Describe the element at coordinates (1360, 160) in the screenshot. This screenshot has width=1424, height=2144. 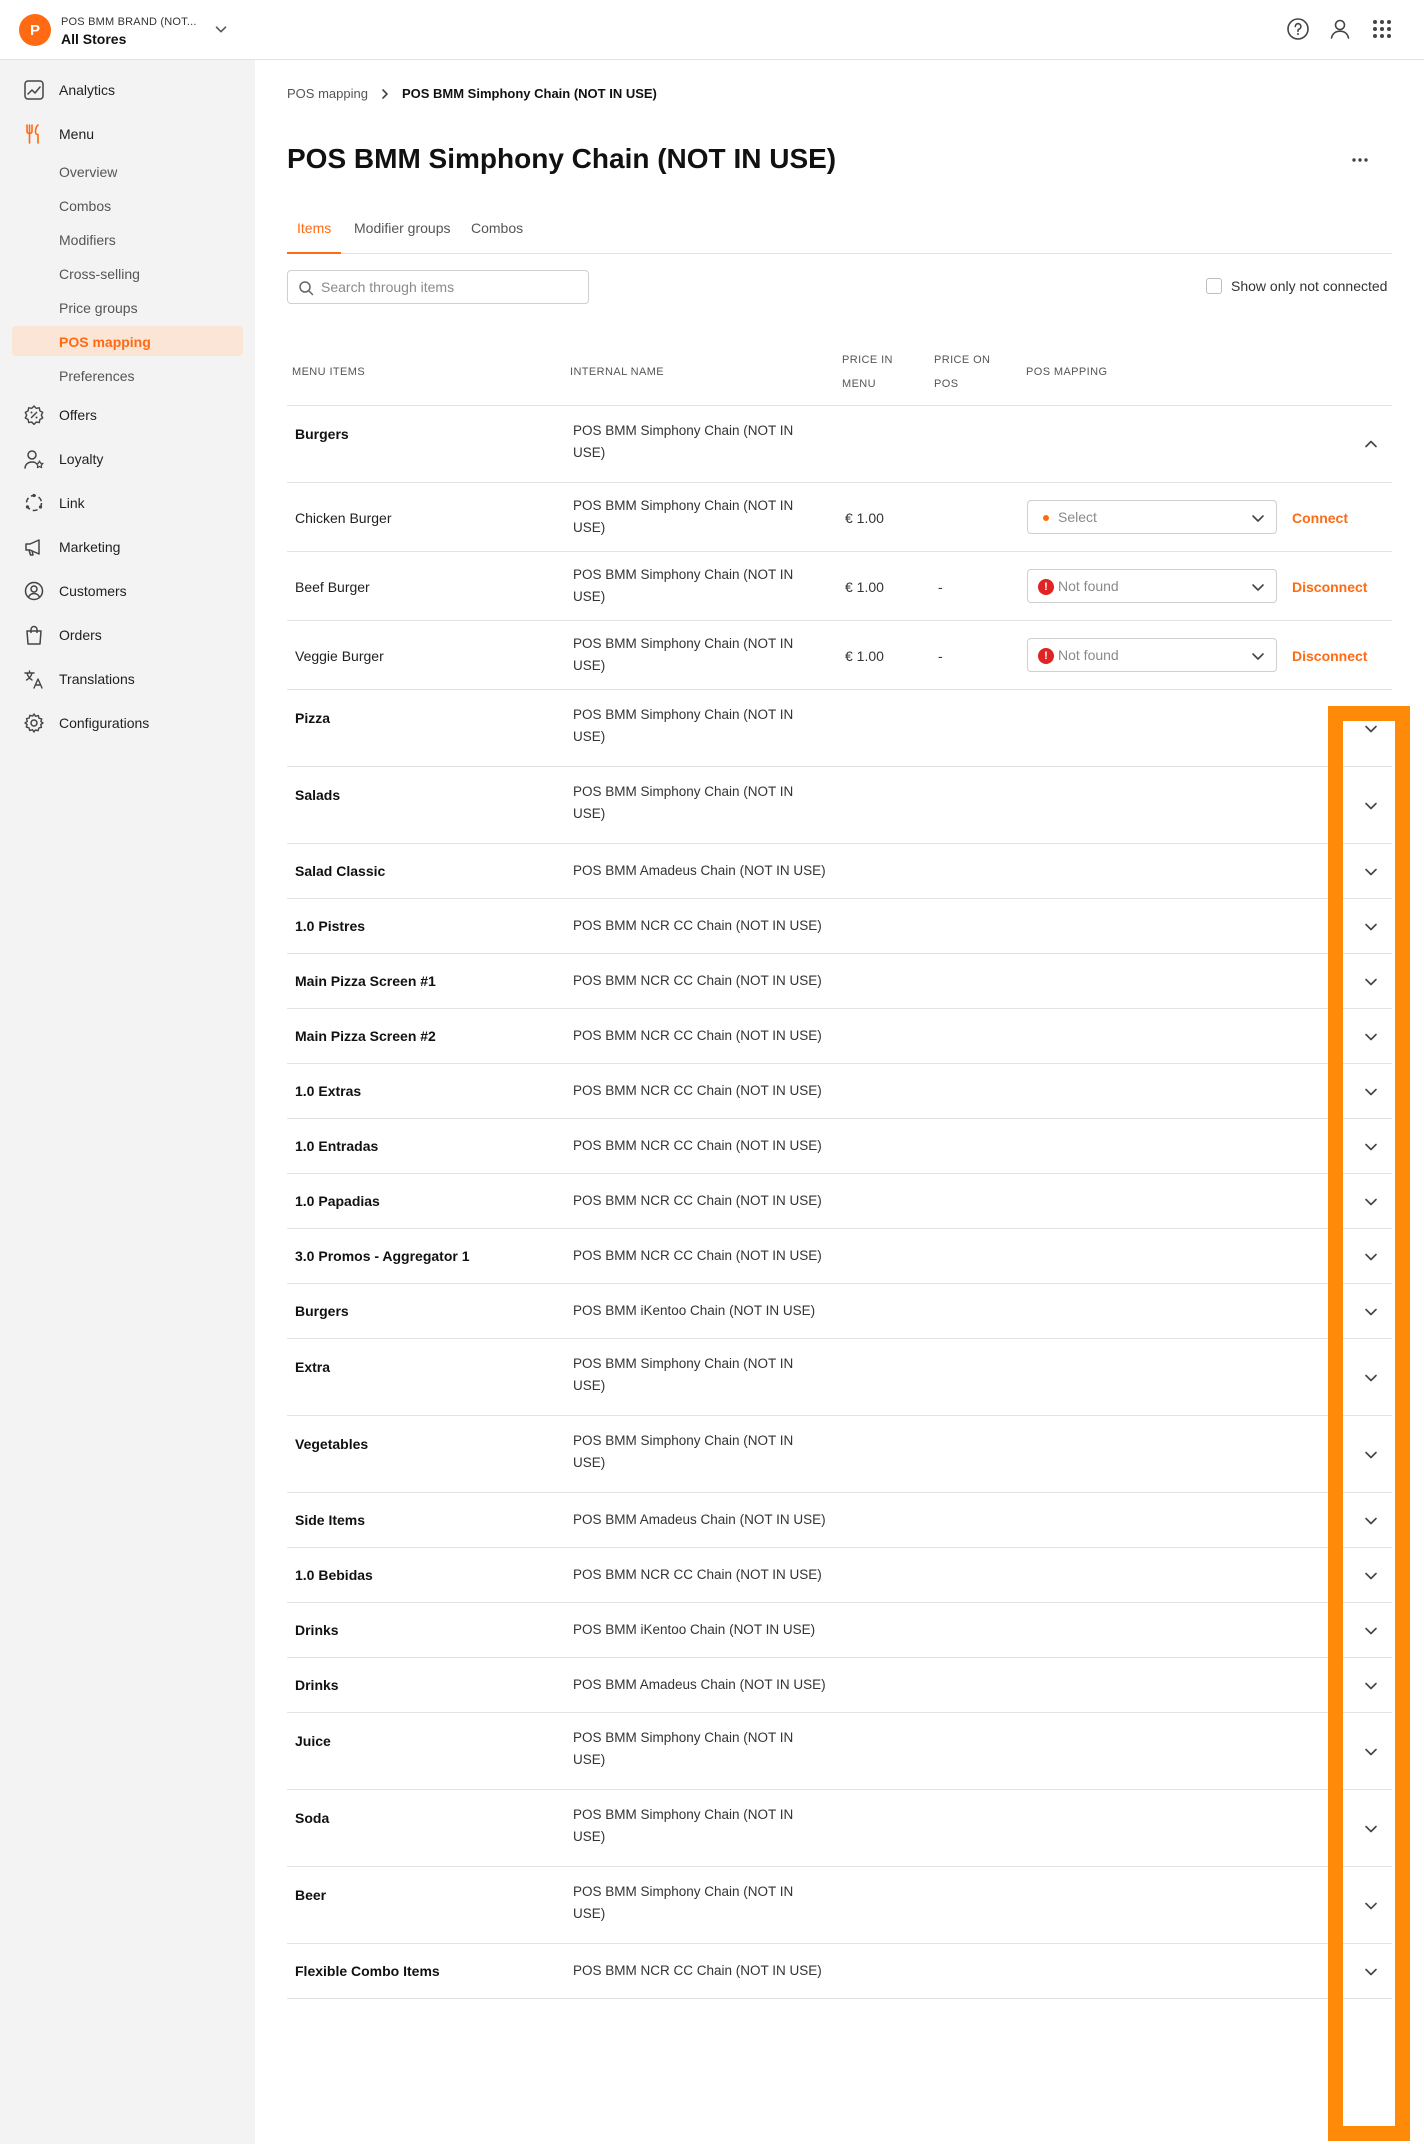
I see `more-options-icon` at that location.